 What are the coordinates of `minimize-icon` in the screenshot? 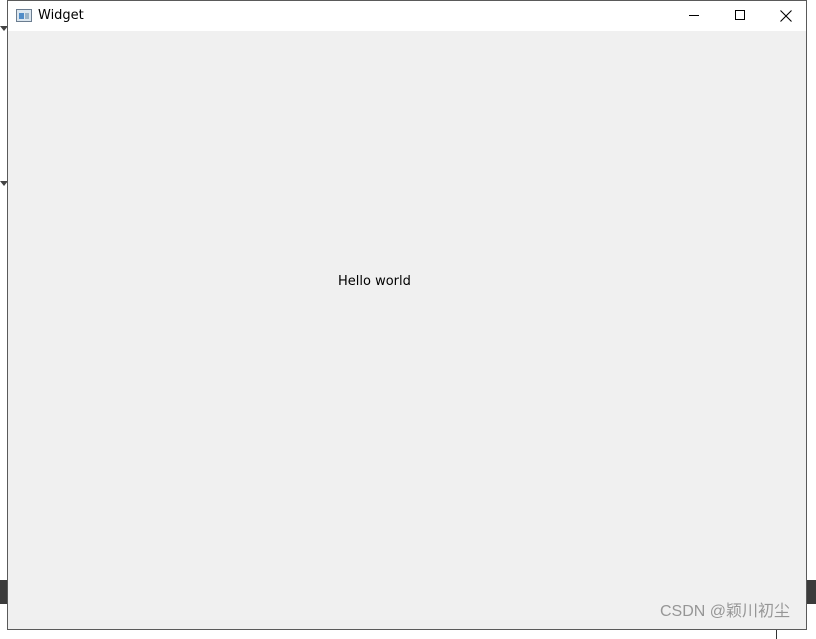 It's located at (694, 15).